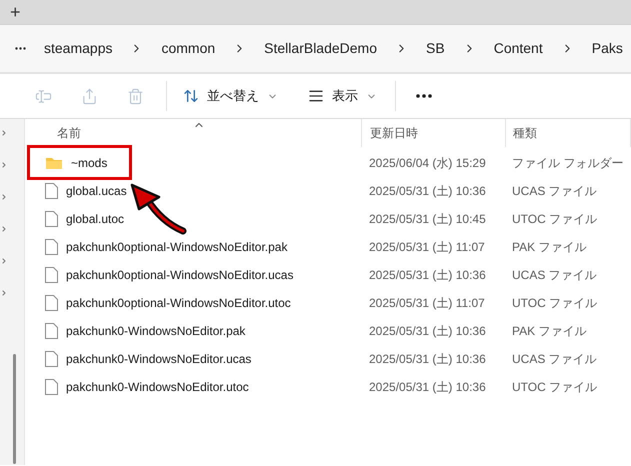  What do you see at coordinates (193, 133) in the screenshot?
I see `column-header: 名前` at bounding box center [193, 133].